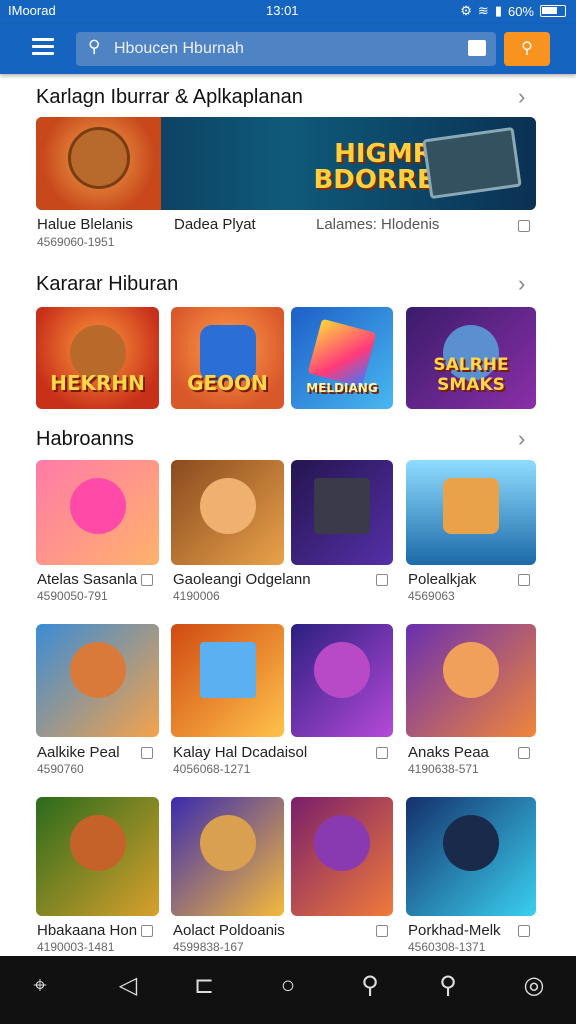  I want to click on section-title-featured: Karlagn Iburrar & Aplkaplanan, so click(169, 97).